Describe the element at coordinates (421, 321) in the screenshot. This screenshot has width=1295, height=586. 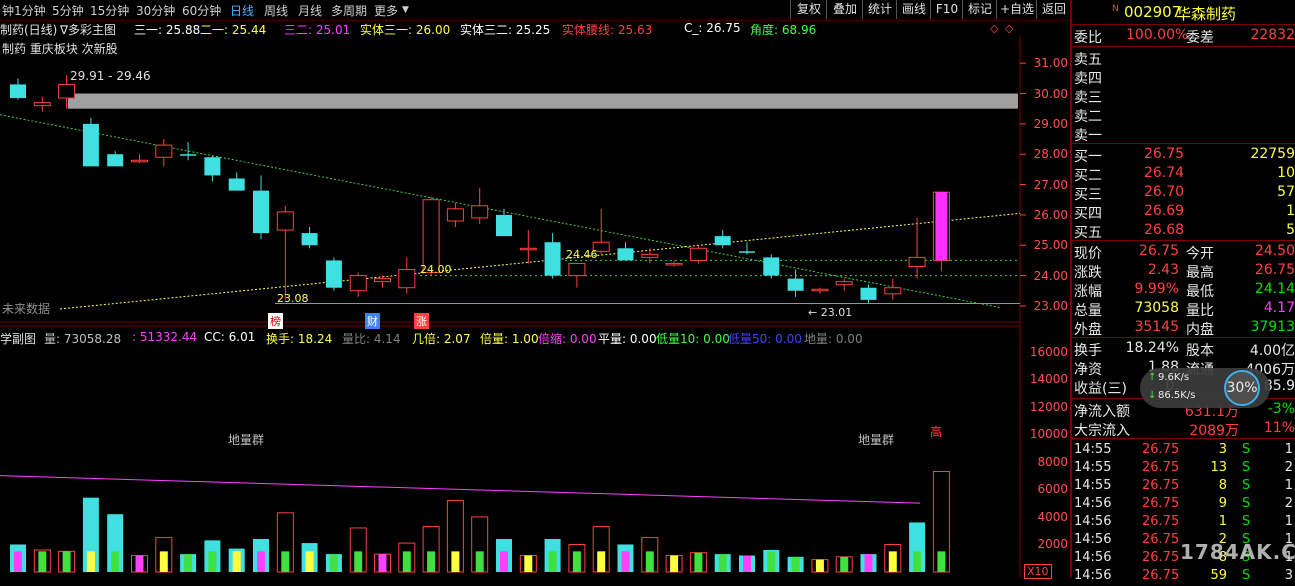
I see `marker-zhang: 涨` at that location.